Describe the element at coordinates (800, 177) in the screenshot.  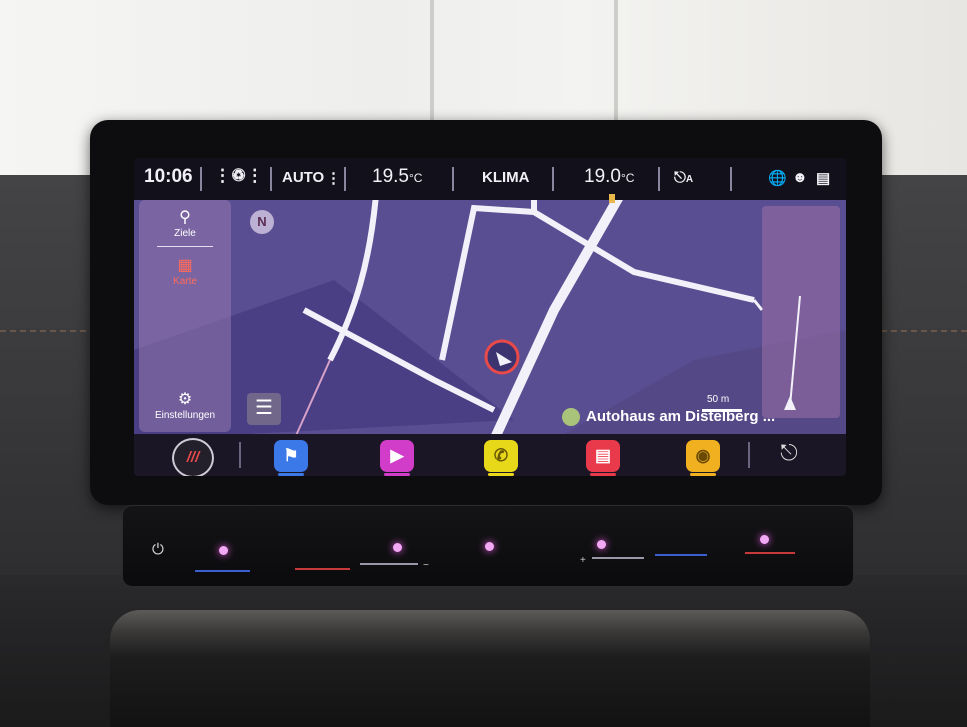
I see `user-icon: ☻` at that location.